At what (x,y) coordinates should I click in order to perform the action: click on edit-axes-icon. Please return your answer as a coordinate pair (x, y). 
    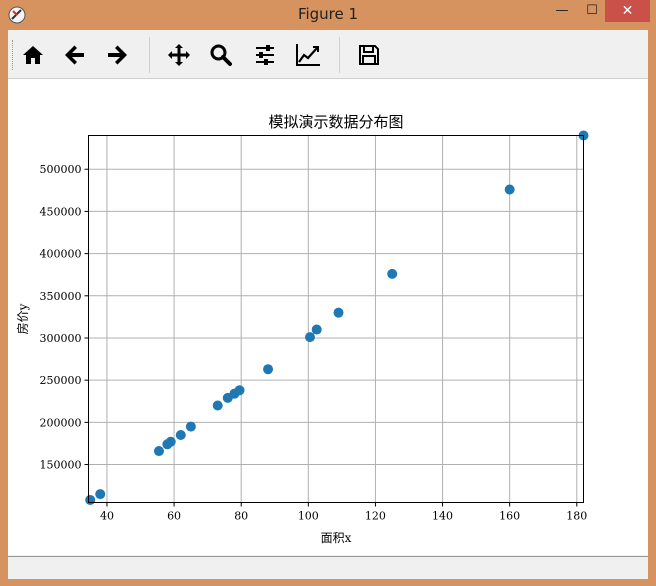
    Looking at the image, I should click on (308, 55).